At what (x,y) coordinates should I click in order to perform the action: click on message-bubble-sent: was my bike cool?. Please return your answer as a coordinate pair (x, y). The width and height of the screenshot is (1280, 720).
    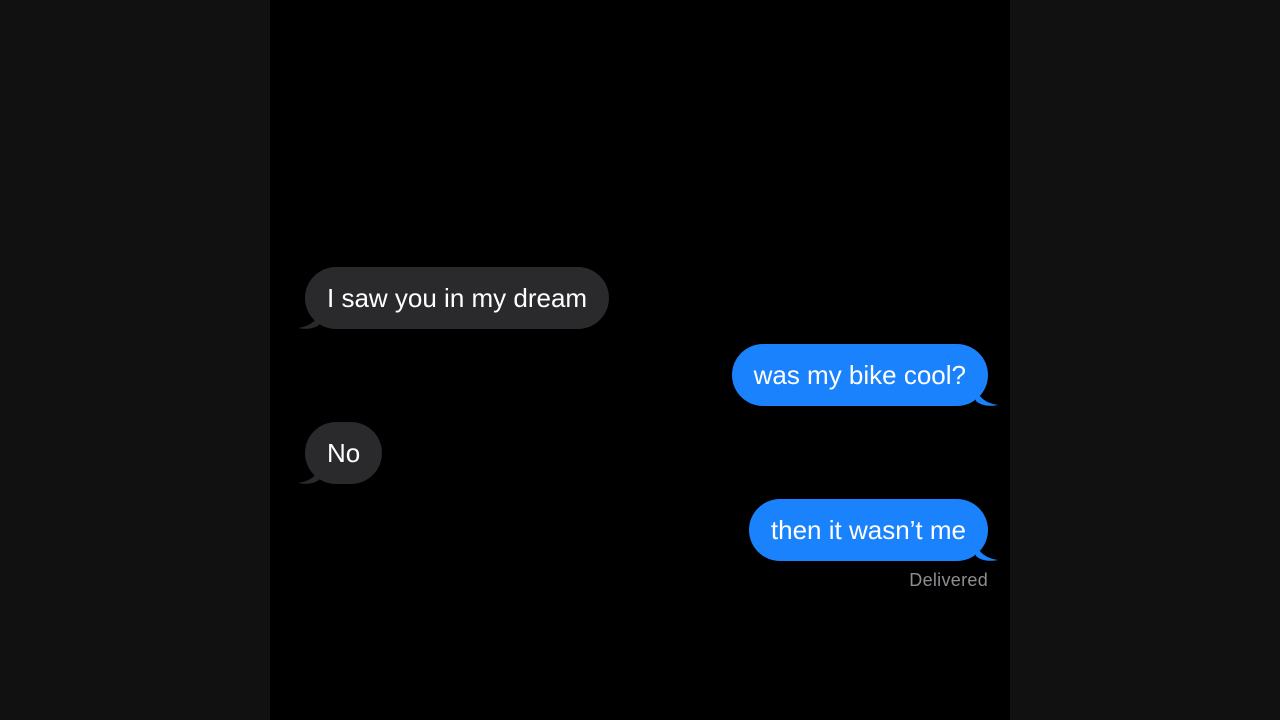
    Looking at the image, I should click on (859, 375).